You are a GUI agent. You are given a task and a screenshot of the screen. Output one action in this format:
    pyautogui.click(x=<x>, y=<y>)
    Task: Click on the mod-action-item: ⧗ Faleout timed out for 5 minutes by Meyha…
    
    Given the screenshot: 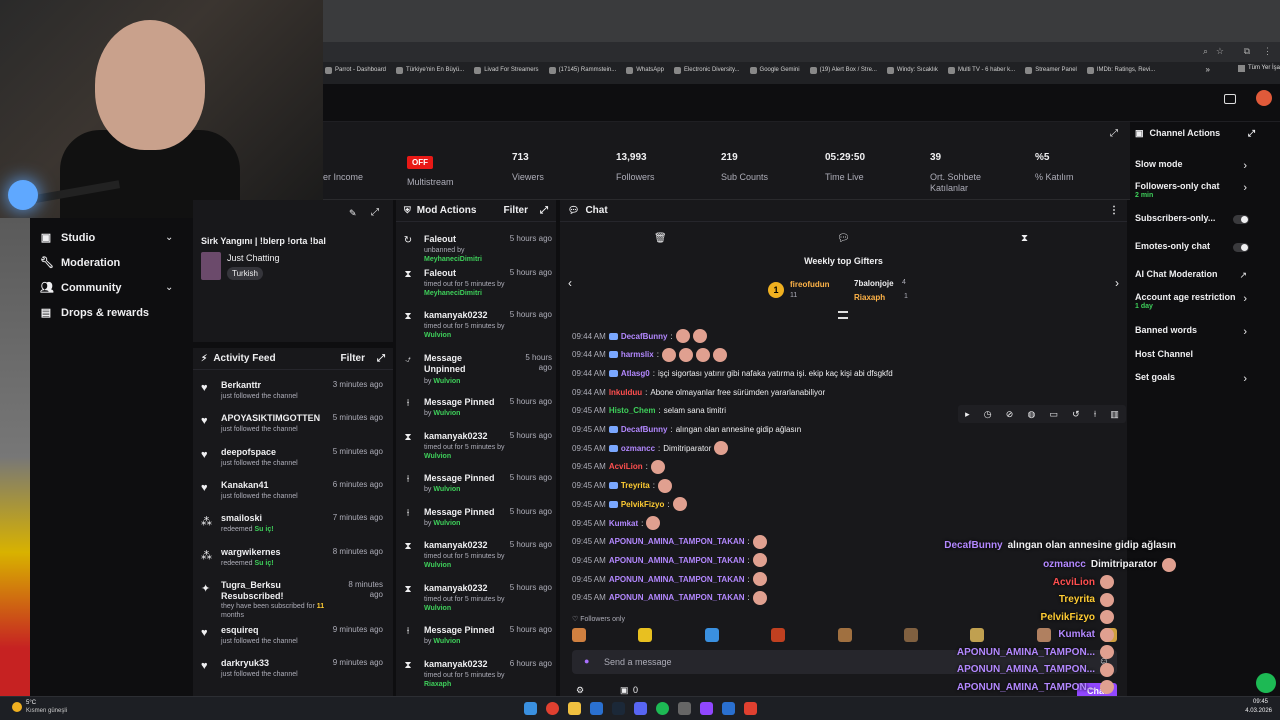 What is the action you would take?
    pyautogui.click(x=477, y=285)
    